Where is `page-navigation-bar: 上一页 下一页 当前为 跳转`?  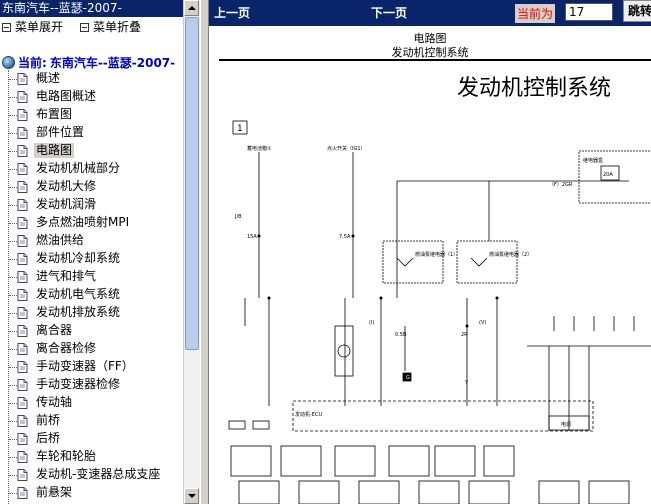
page-navigation-bar: 上一页 下一页 当前为 跳转 is located at coordinates (430, 13).